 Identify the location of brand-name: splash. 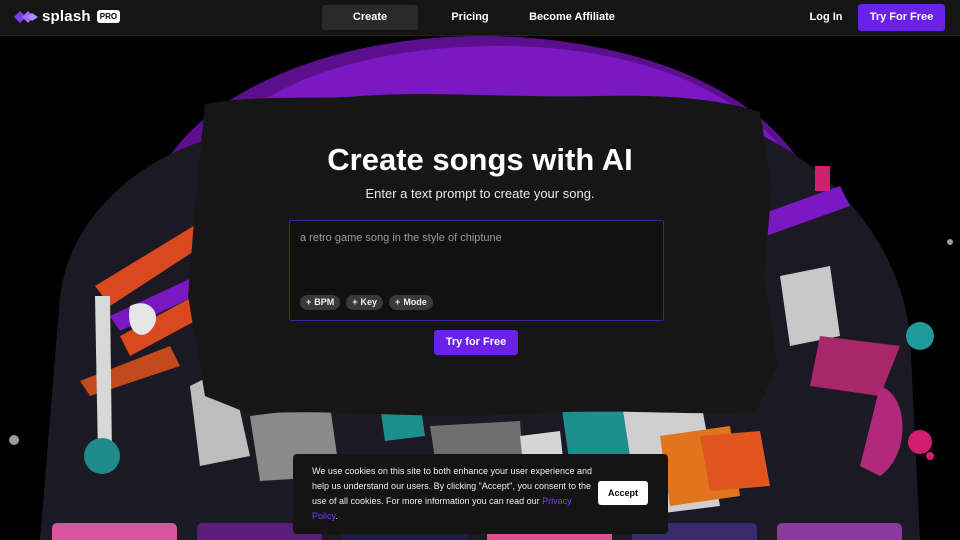
(66, 16).